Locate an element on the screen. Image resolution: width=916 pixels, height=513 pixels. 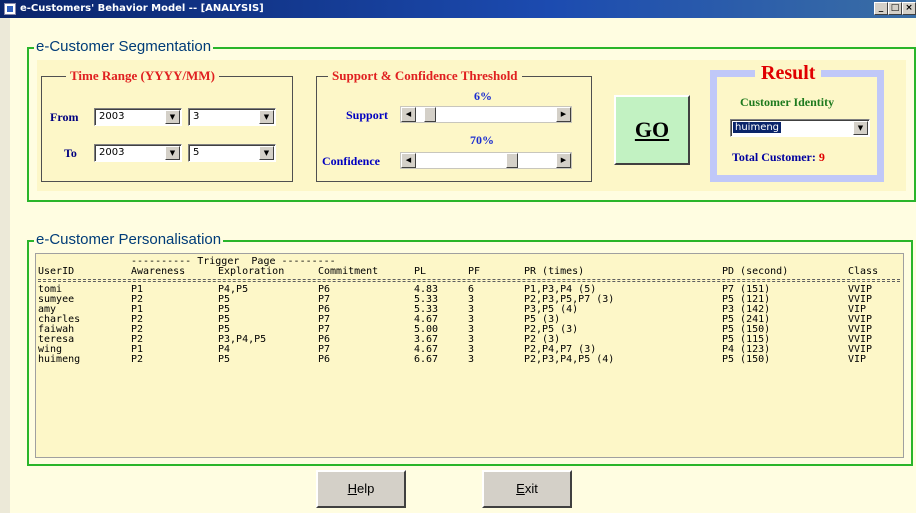
table-cell: P6 is located at coordinates (324, 359).